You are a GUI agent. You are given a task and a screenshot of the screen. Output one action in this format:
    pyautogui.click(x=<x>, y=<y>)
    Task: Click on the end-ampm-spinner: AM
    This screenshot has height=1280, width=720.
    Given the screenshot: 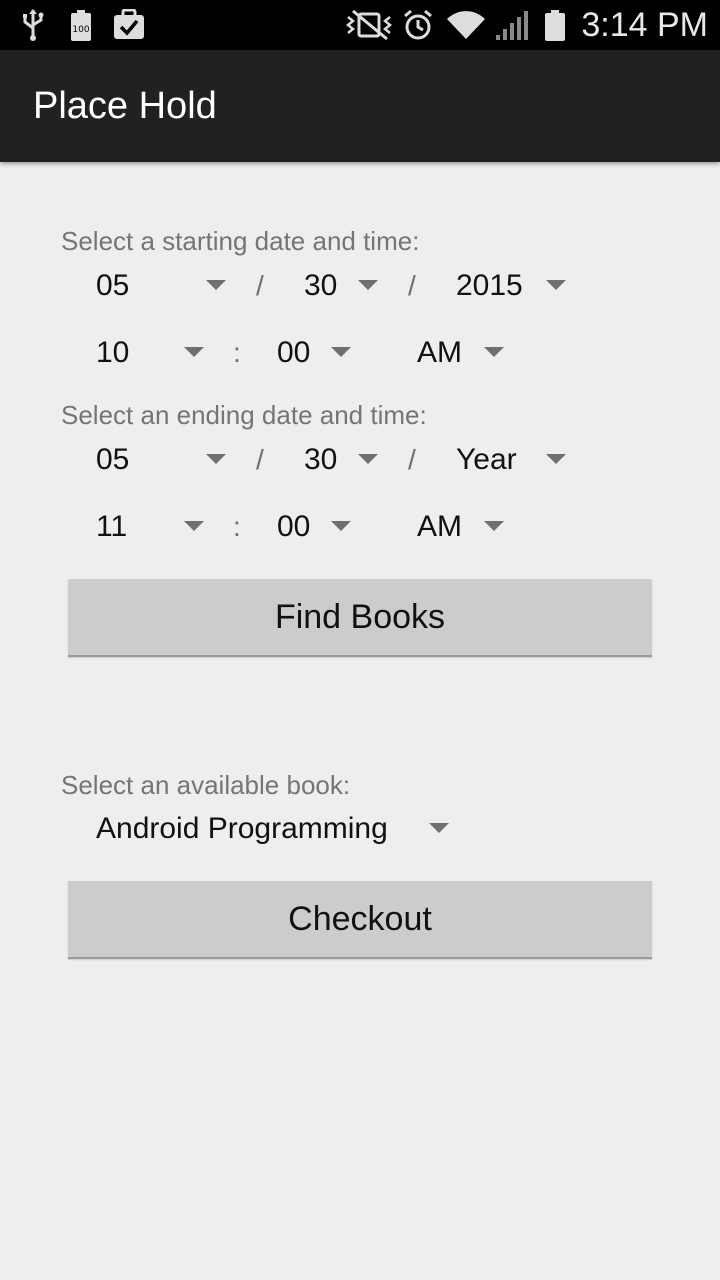 What is the action you would take?
    pyautogui.click(x=462, y=527)
    